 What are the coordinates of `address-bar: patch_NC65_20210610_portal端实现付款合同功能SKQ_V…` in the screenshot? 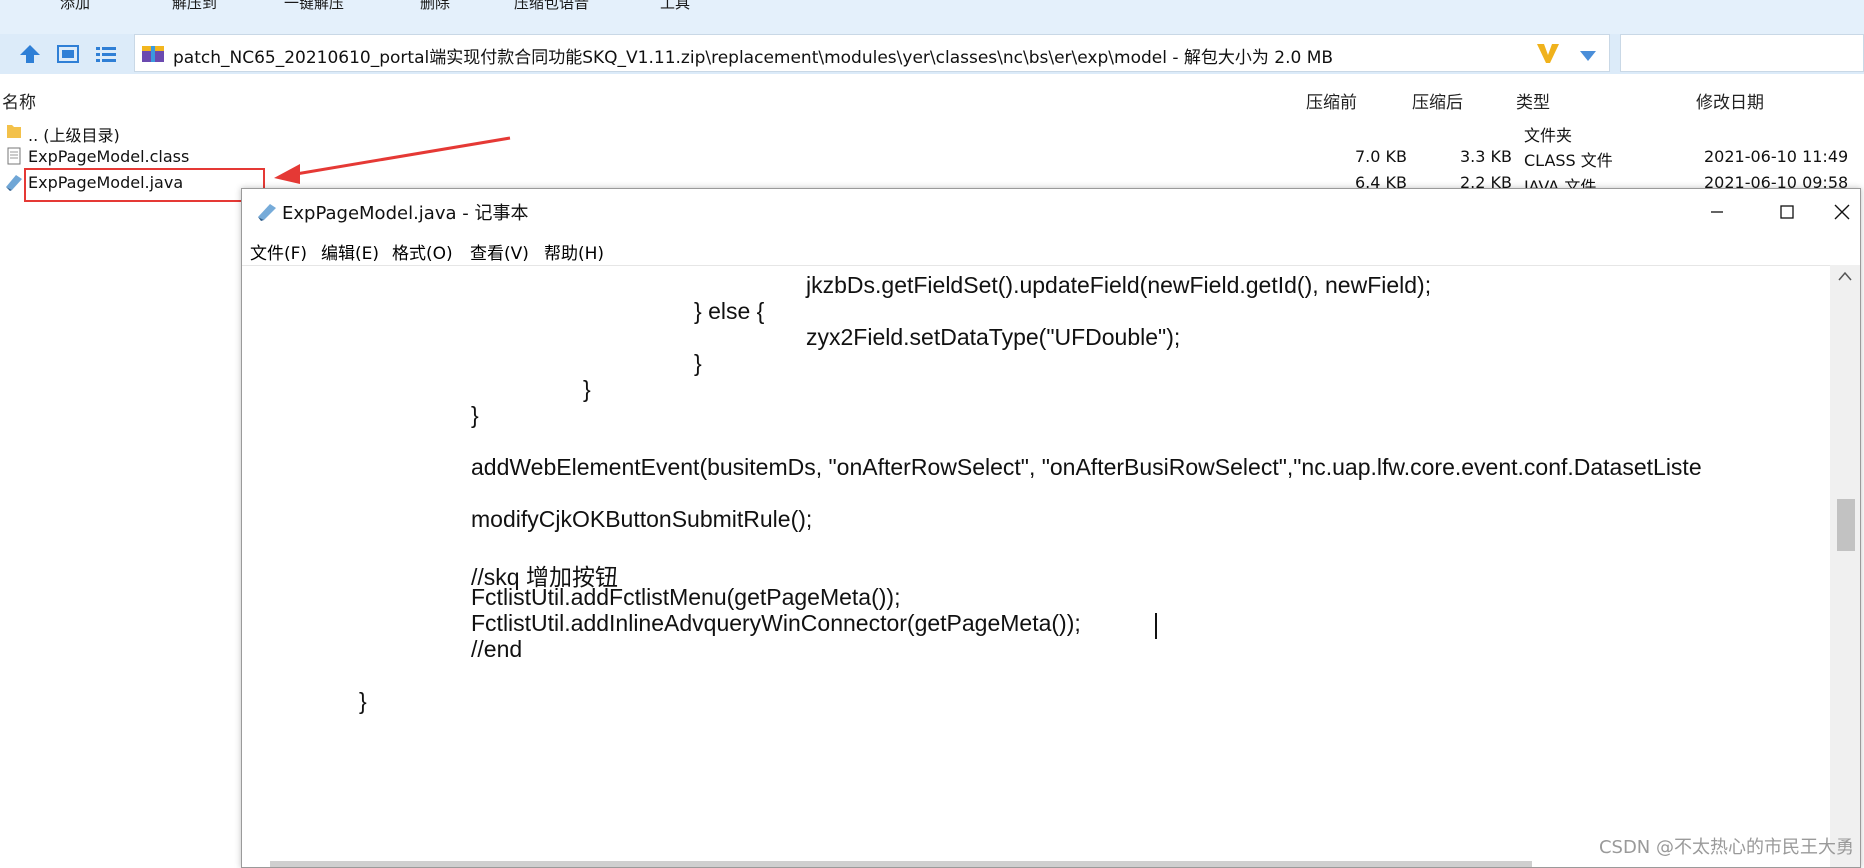 It's located at (872, 53).